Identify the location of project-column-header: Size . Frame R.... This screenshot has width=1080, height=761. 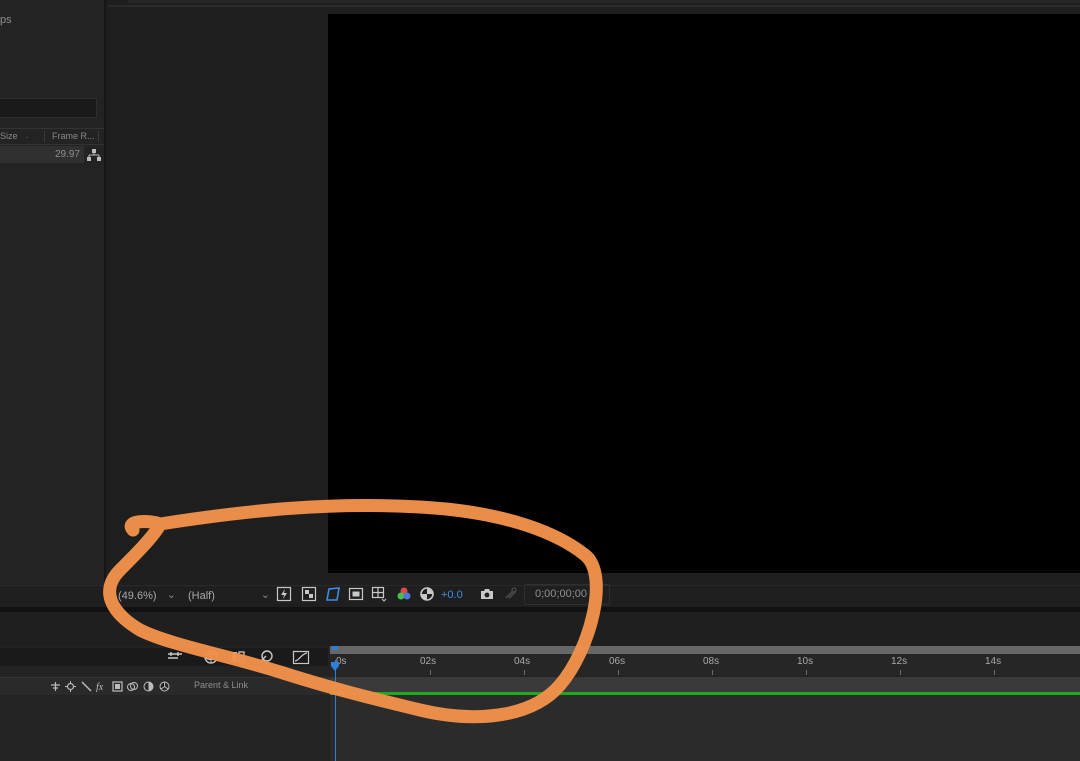
(52, 136).